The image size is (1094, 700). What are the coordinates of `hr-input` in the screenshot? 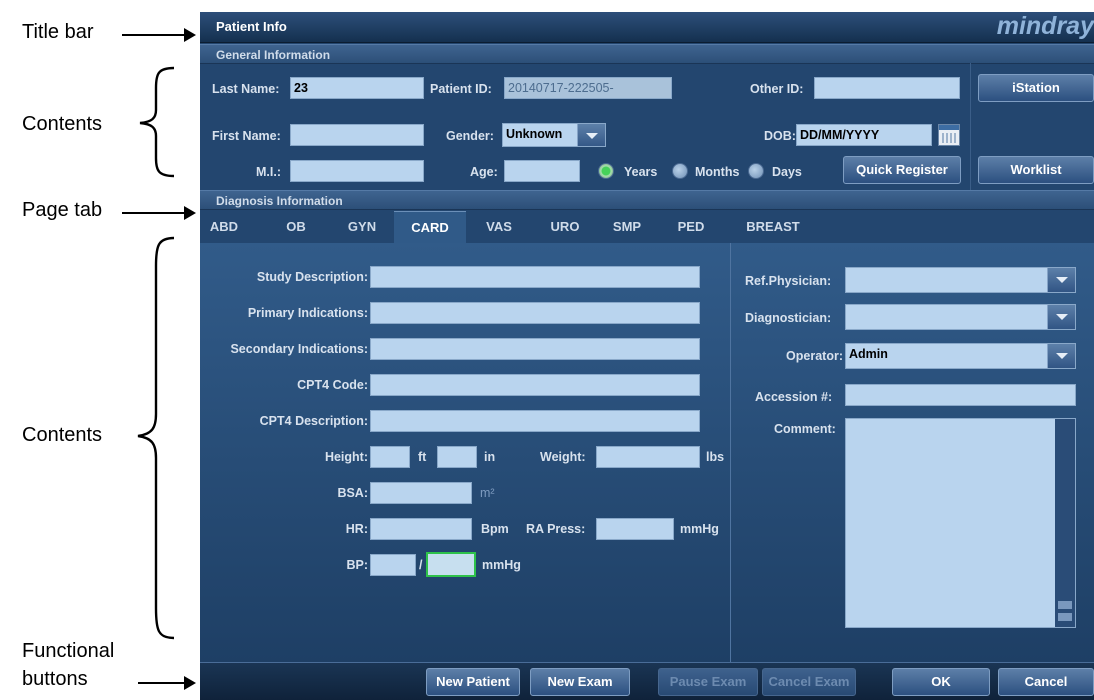 It's located at (421, 529).